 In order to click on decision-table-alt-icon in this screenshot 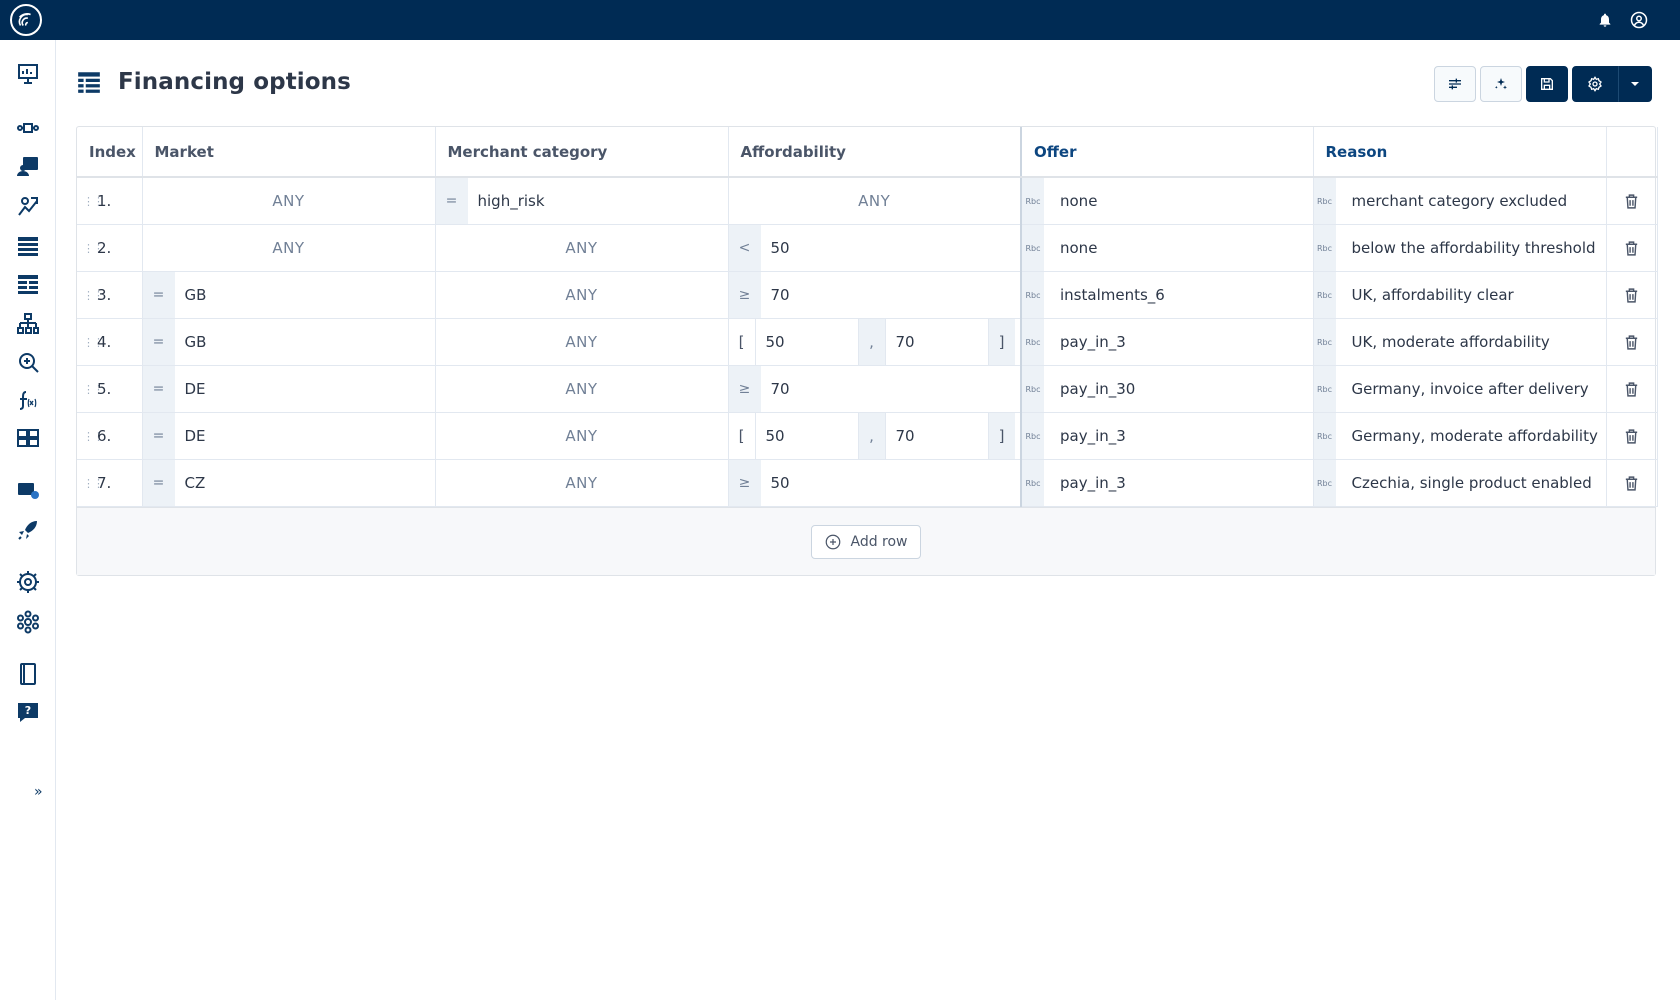, I will do `click(28, 284)`.